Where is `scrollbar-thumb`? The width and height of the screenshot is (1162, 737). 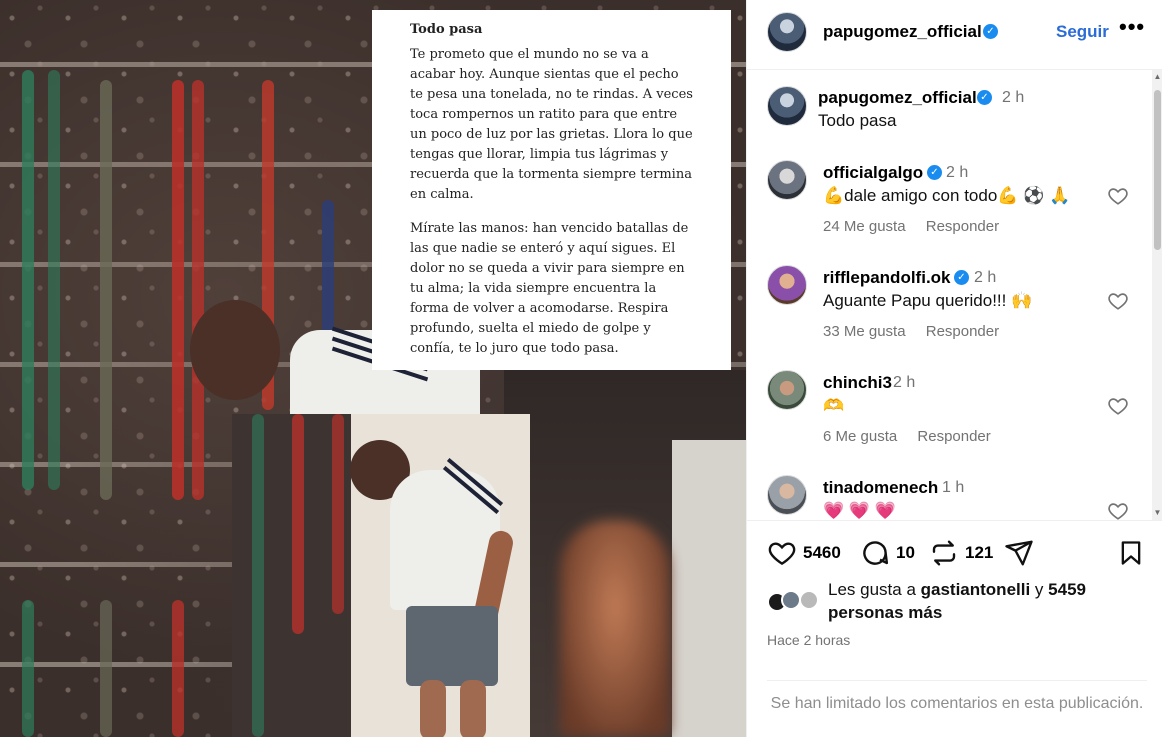 scrollbar-thumb is located at coordinates (1157, 170).